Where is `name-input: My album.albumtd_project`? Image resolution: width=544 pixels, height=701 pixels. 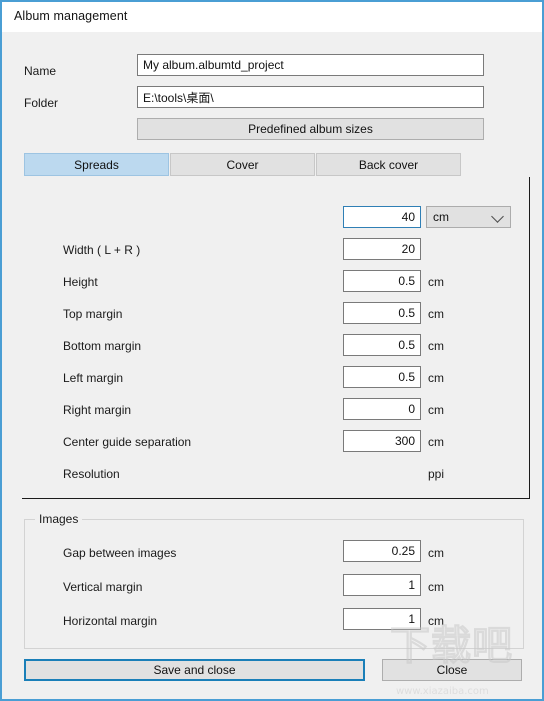
name-input: My album.albumtd_project is located at coordinates (310, 65).